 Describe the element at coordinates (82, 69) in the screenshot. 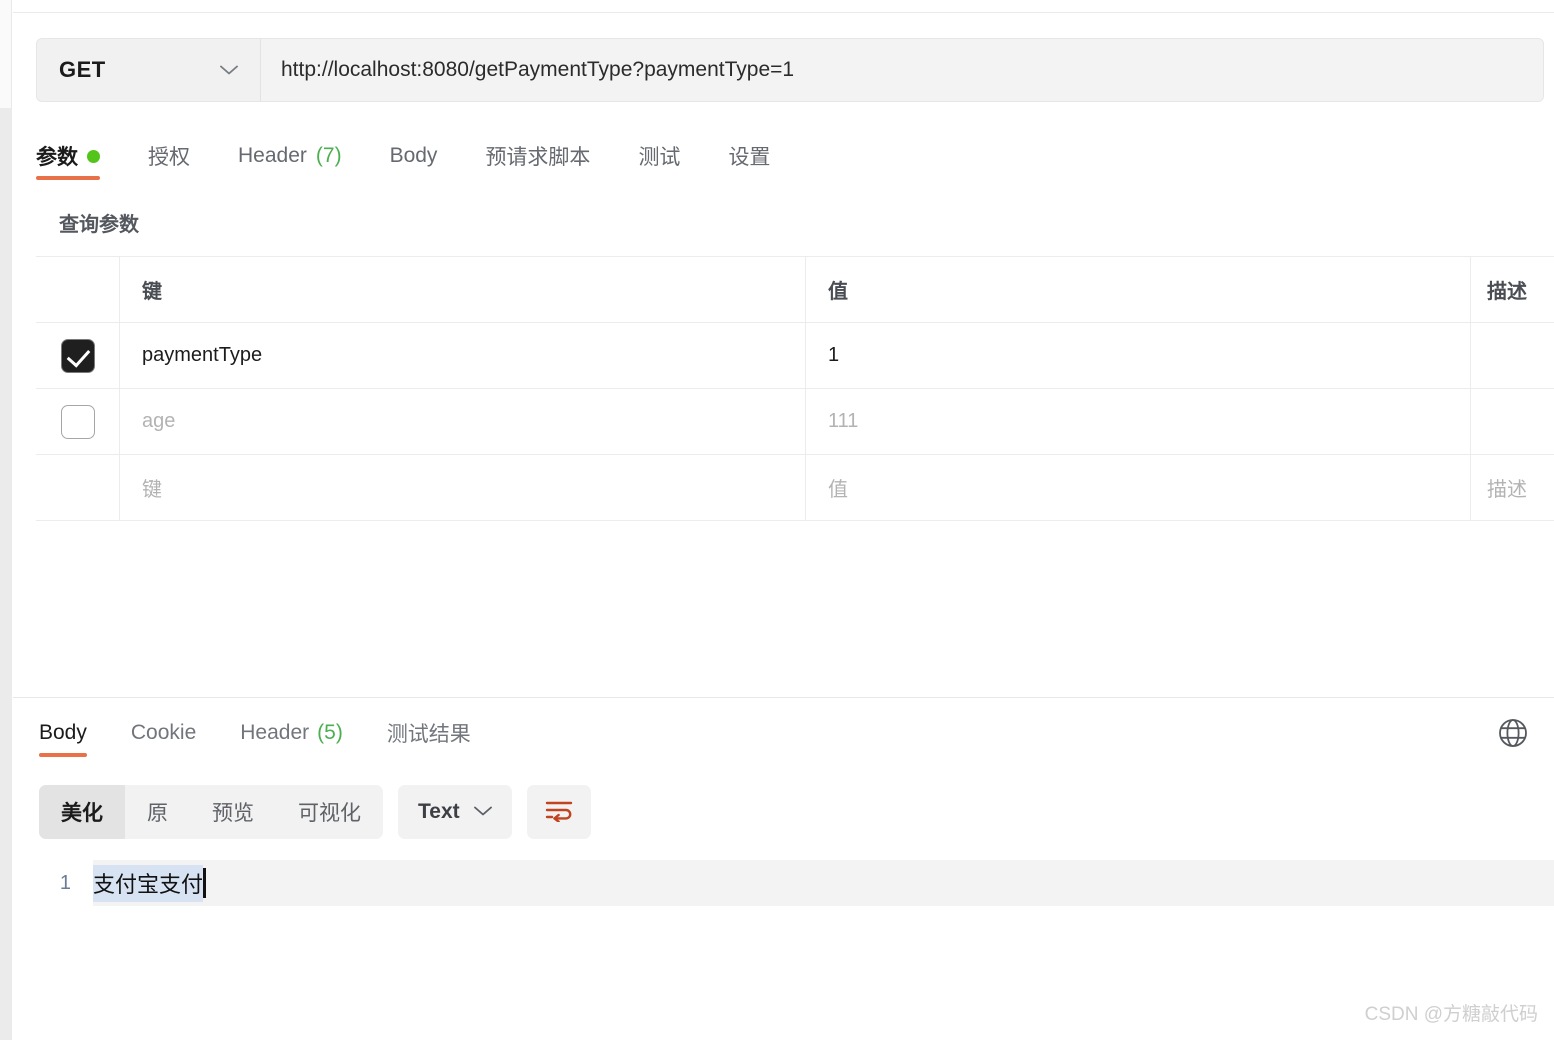

I see `http-method-label: GET` at that location.